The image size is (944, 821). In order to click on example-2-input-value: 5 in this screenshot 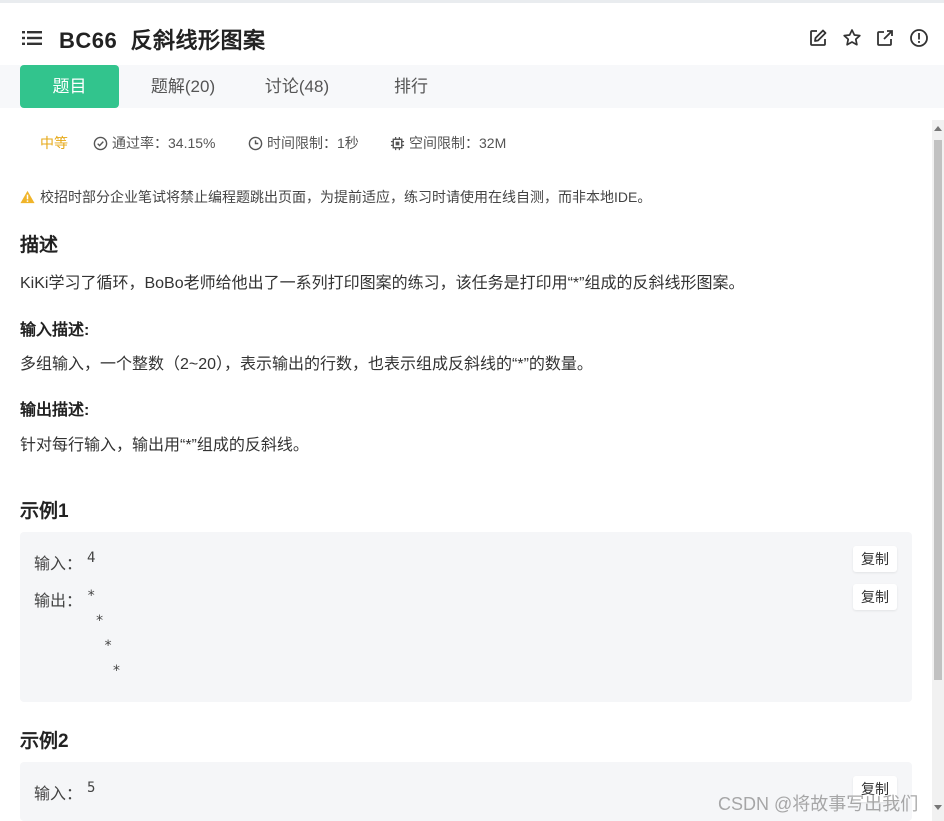, I will do `click(91, 788)`.